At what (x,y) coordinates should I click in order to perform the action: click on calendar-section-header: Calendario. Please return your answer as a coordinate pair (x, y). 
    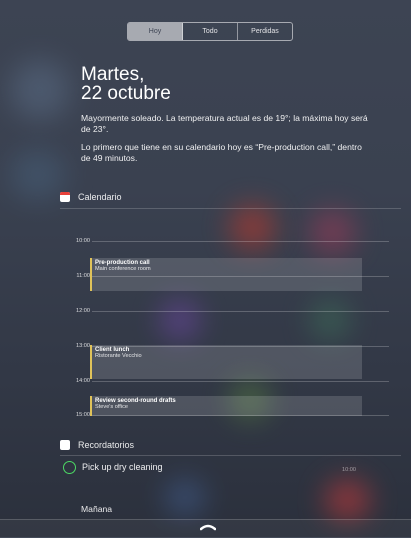
    Looking at the image, I should click on (91, 197).